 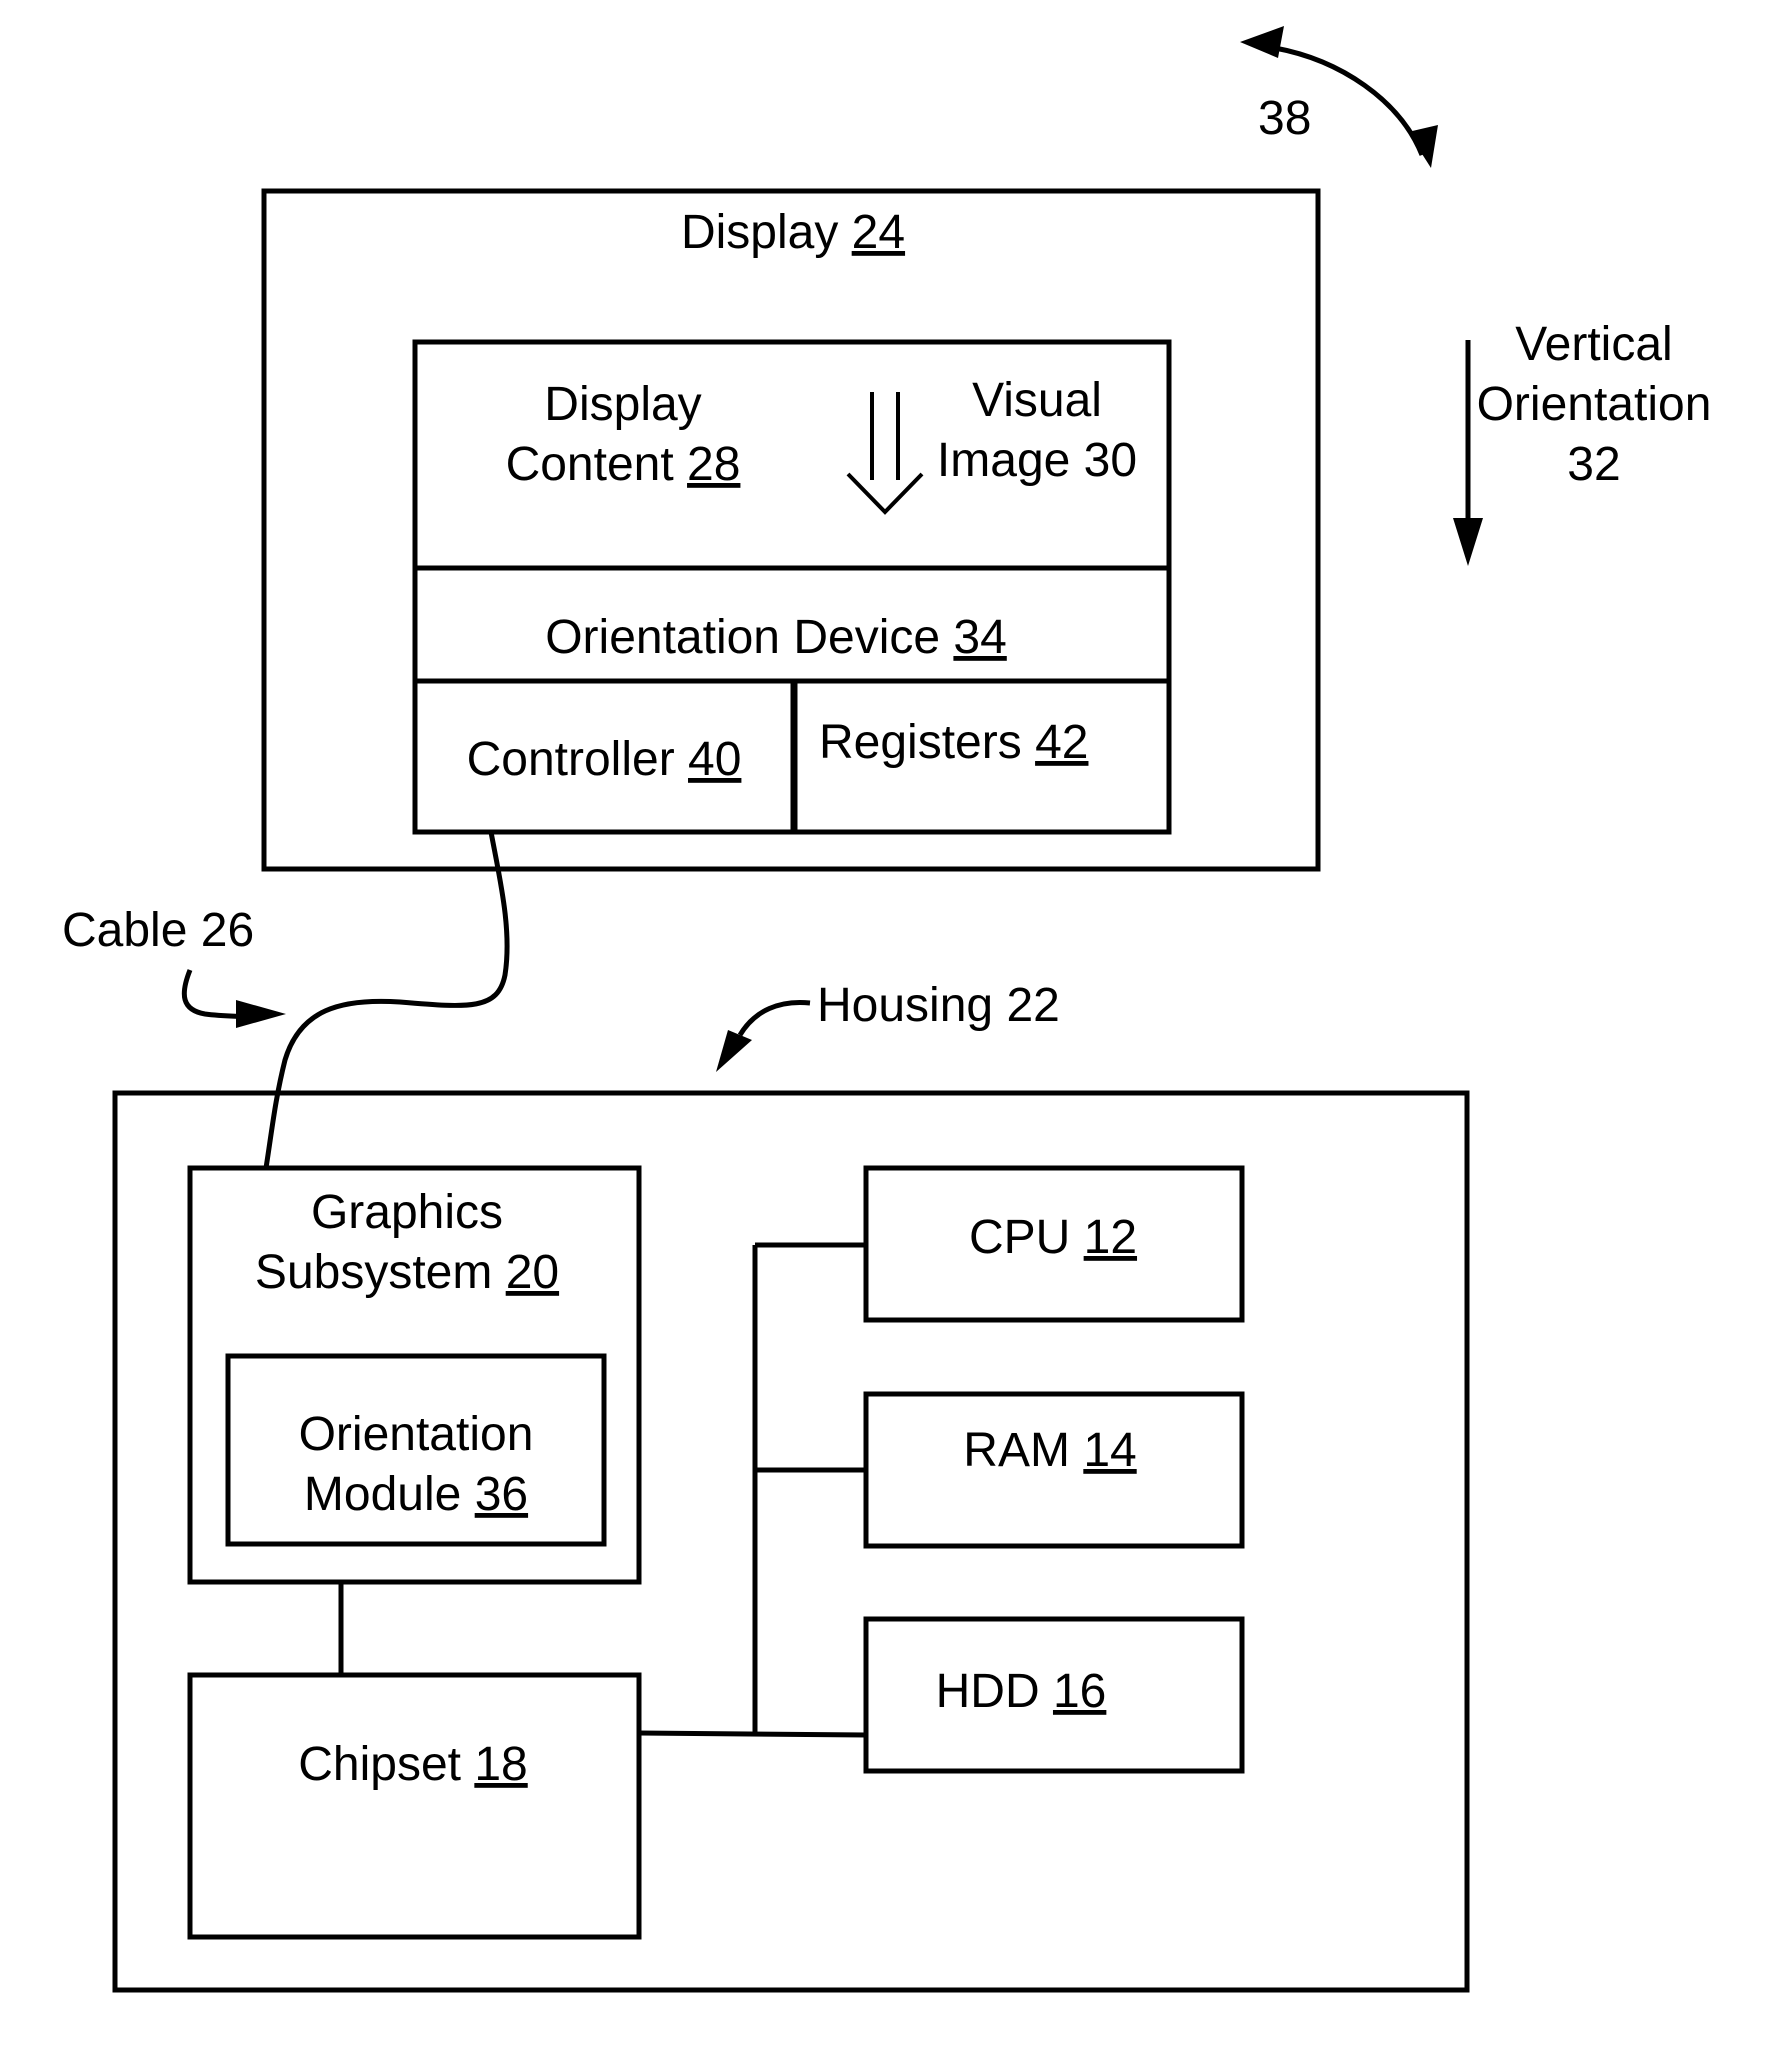 What do you see at coordinates (412, 1764) in the screenshot?
I see `chipset-label: Chipset 18` at bounding box center [412, 1764].